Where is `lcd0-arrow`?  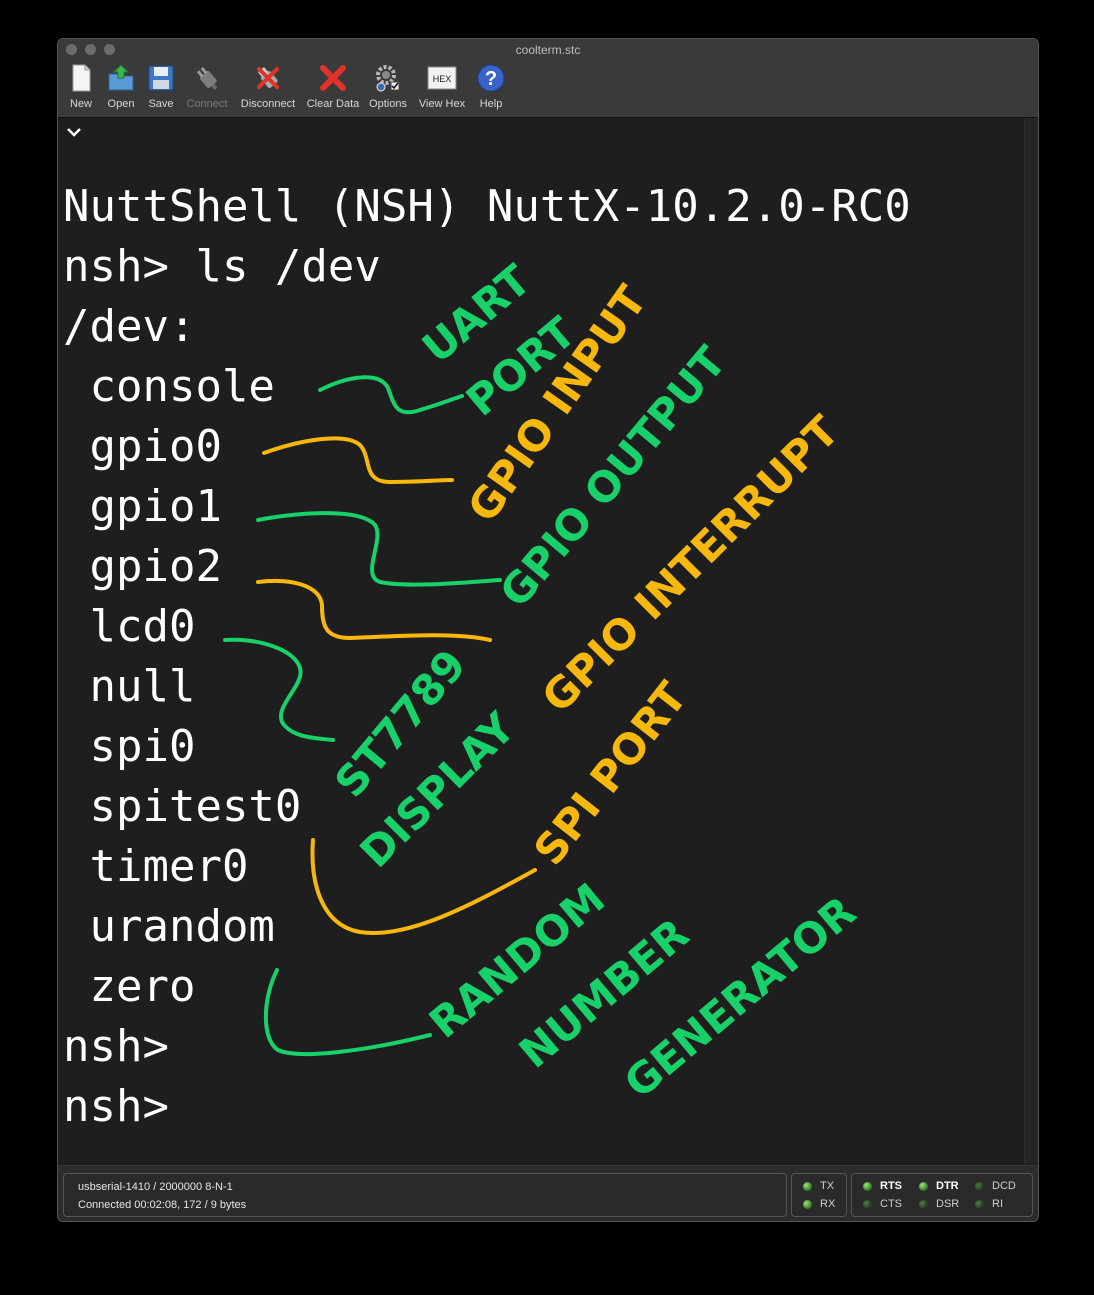
lcd0-arrow is located at coordinates (279, 689).